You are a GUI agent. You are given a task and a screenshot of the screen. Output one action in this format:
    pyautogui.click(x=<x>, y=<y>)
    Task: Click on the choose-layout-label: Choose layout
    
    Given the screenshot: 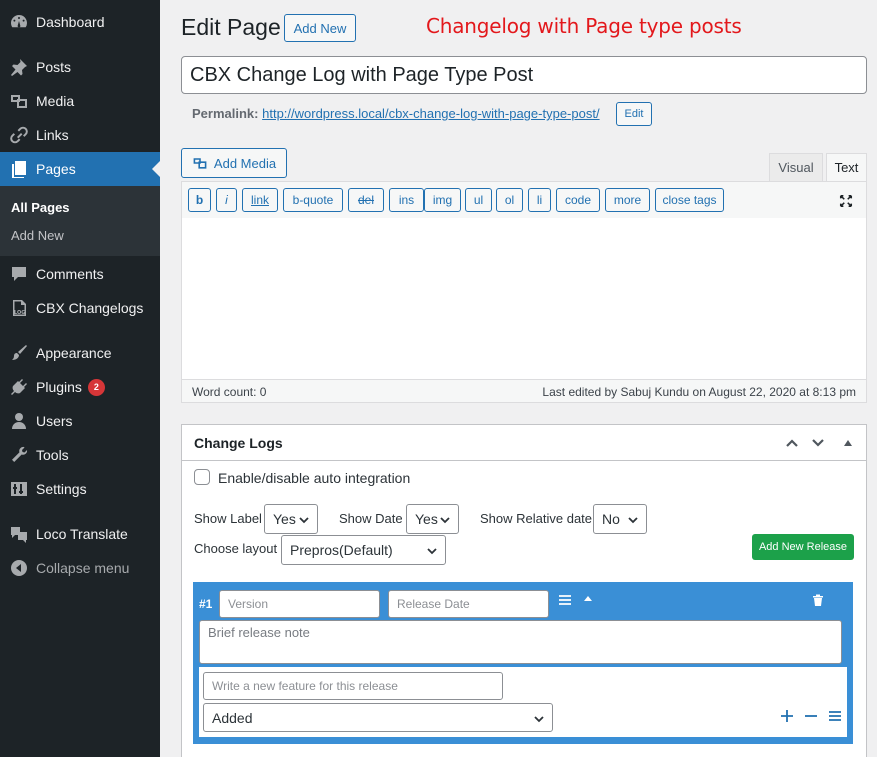 What is the action you would take?
    pyautogui.click(x=236, y=548)
    